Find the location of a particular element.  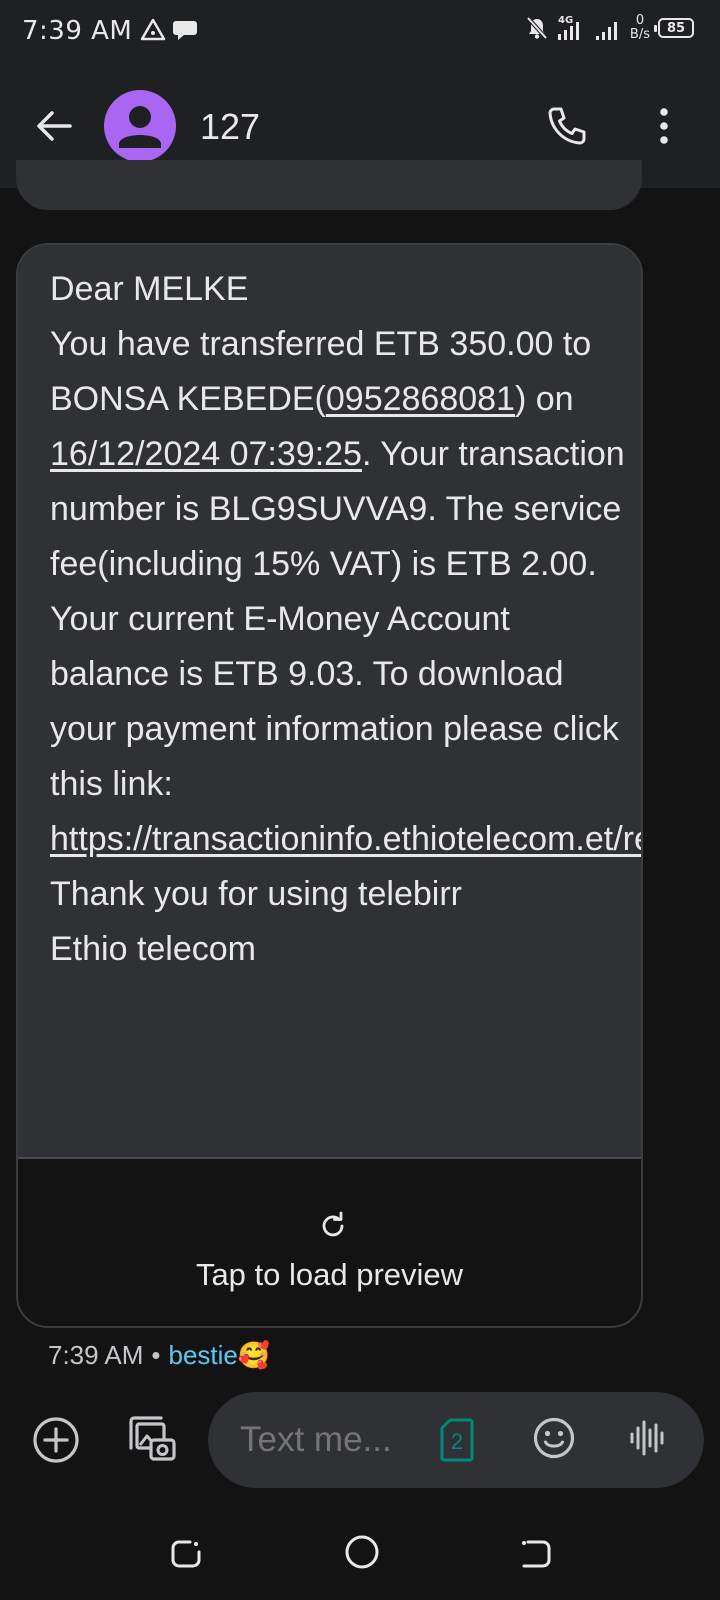

person-icon is located at coordinates (140, 127).